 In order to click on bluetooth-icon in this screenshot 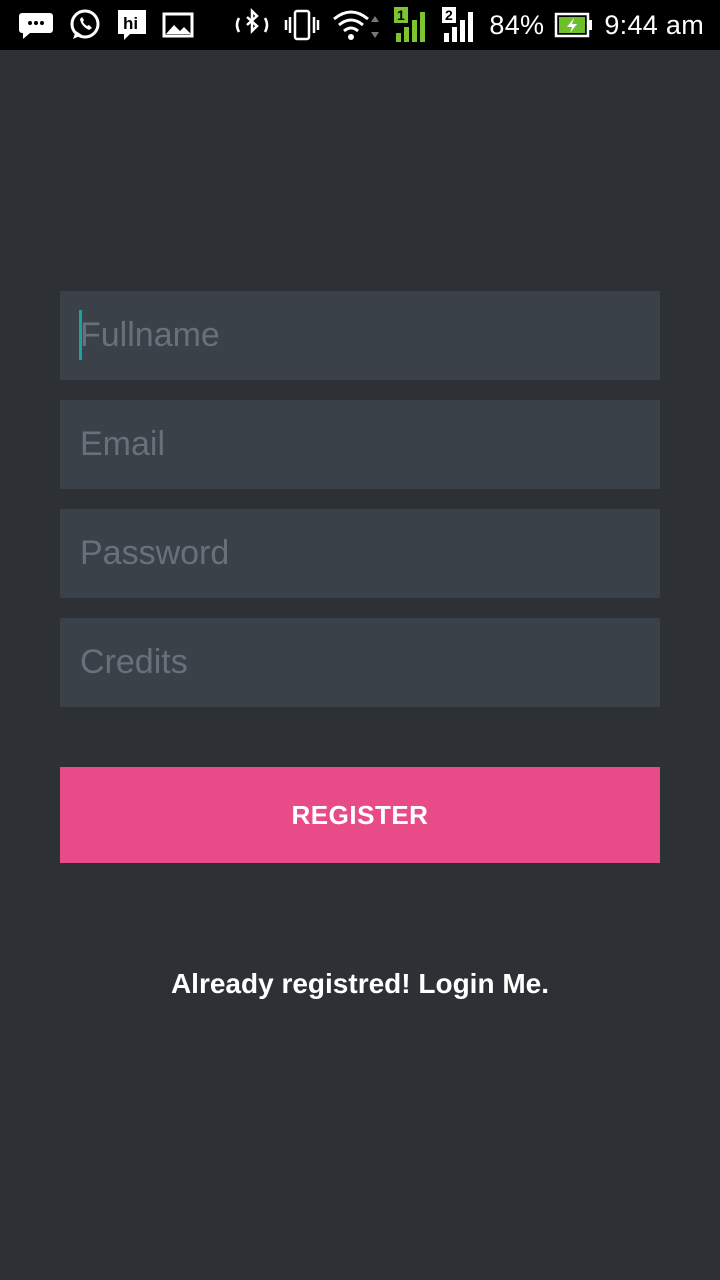, I will do `click(252, 25)`.